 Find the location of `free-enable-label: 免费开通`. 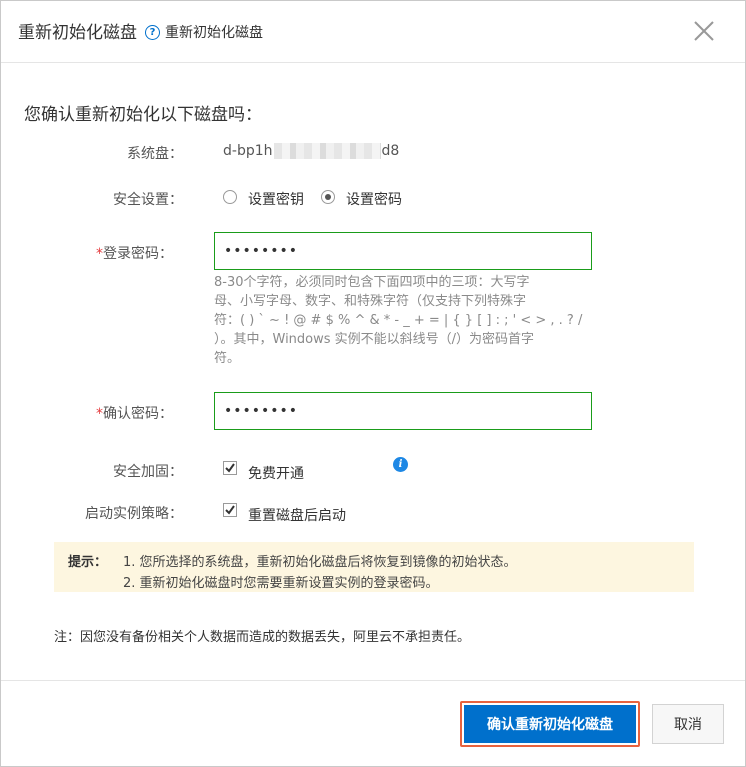

free-enable-label: 免费开通 is located at coordinates (276, 473).